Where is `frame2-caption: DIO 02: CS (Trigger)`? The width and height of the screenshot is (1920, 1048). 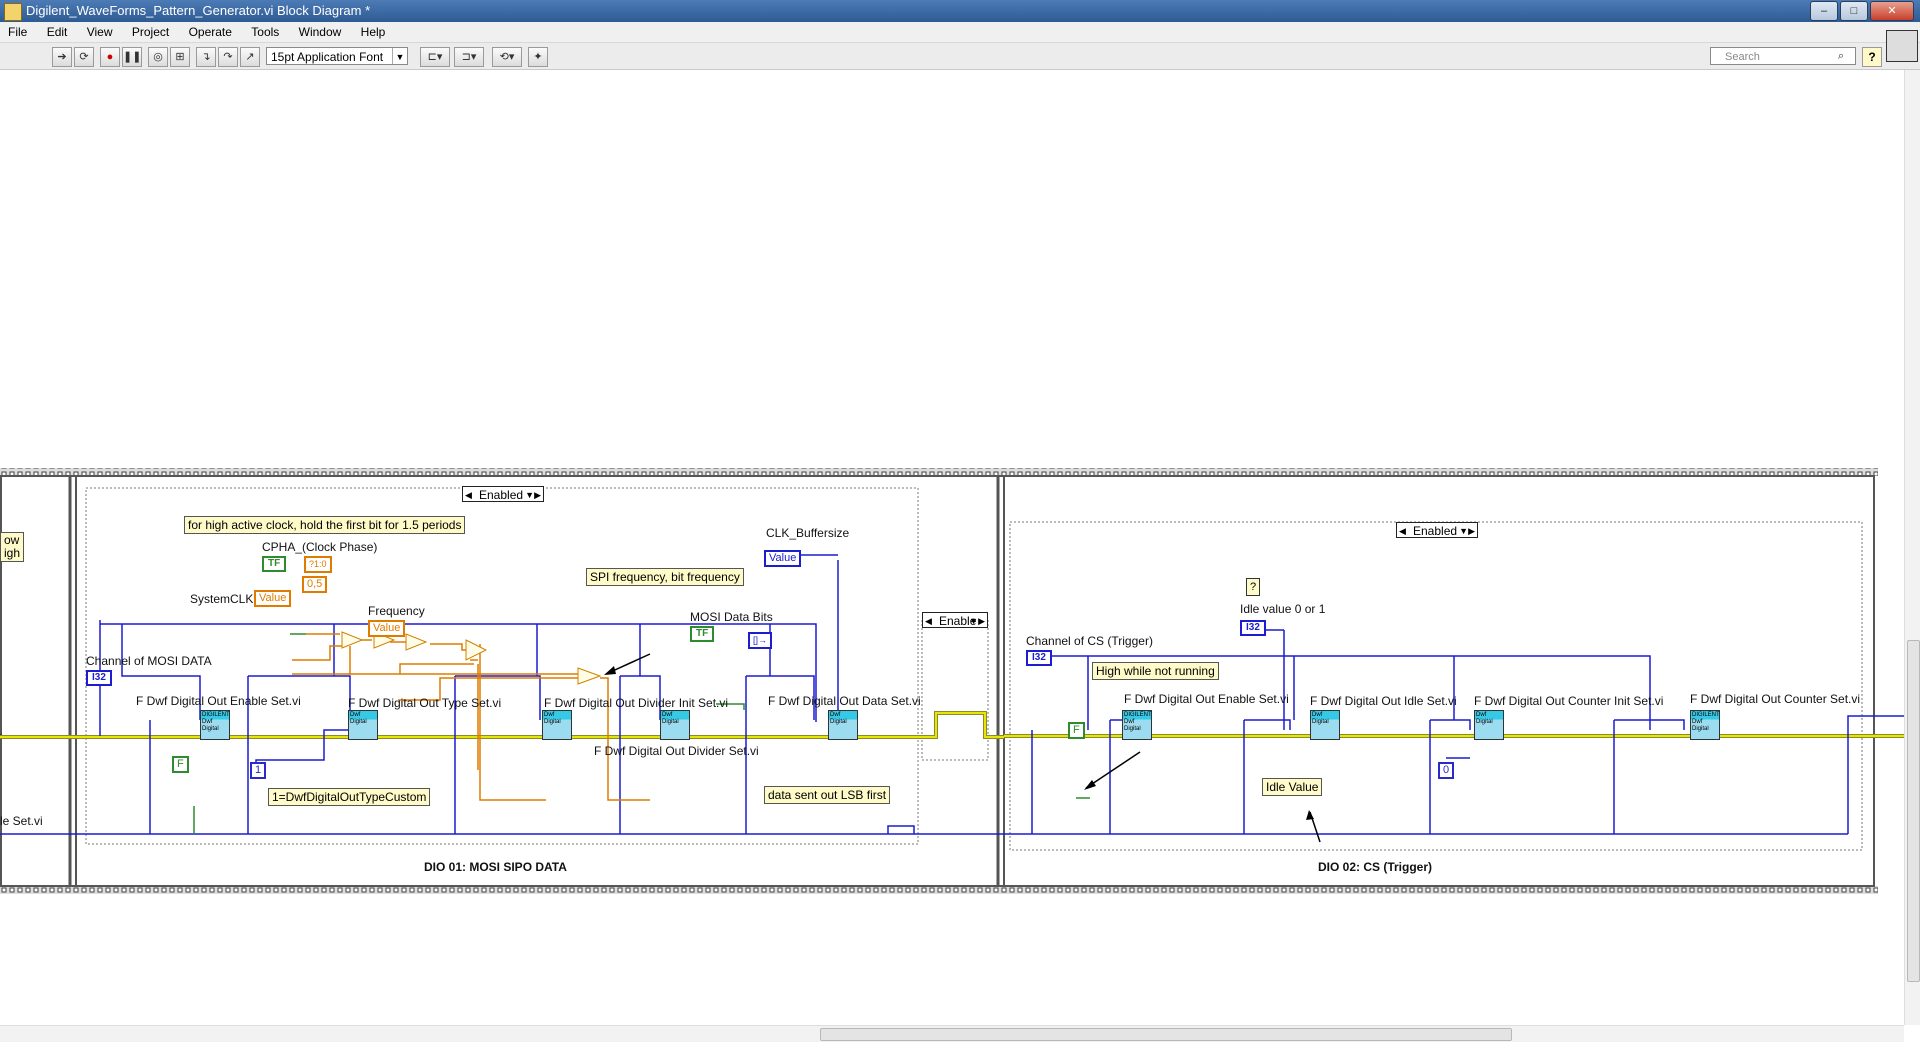 frame2-caption: DIO 02: CS (Trigger) is located at coordinates (1375, 867).